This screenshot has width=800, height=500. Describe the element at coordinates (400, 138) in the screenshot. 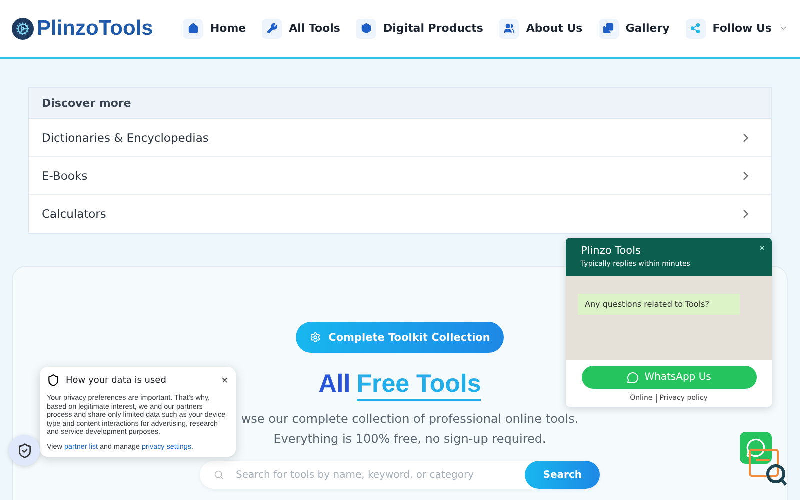

I see `list-item: Dictionaries & Encyclopedias` at that location.